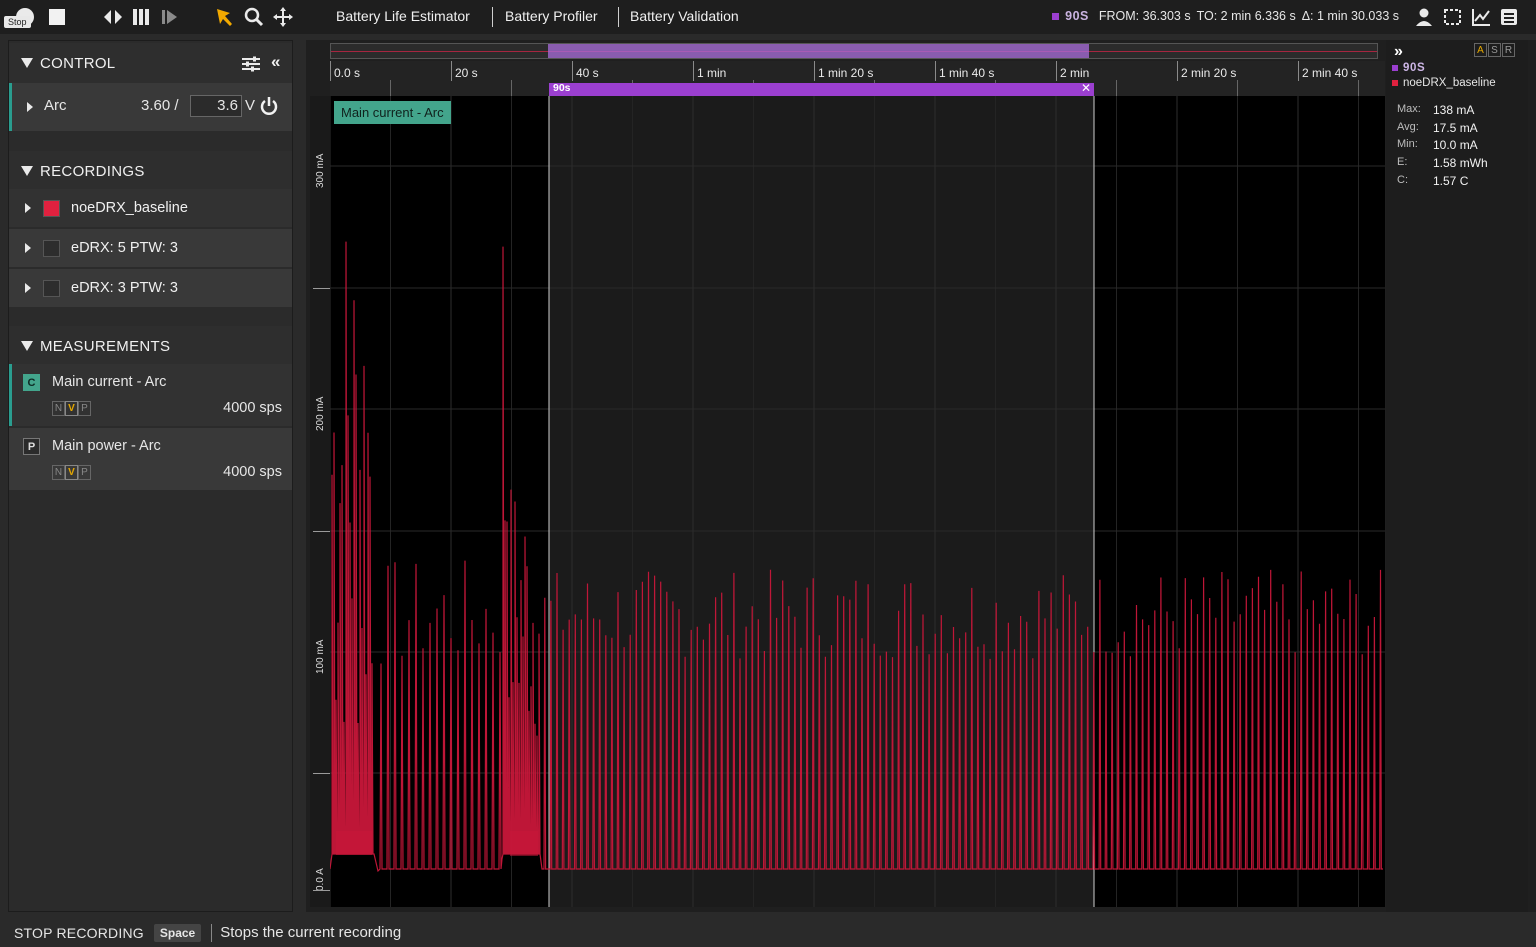  Describe the element at coordinates (1508, 50) in the screenshot. I see `asr-toggle-r: R` at that location.